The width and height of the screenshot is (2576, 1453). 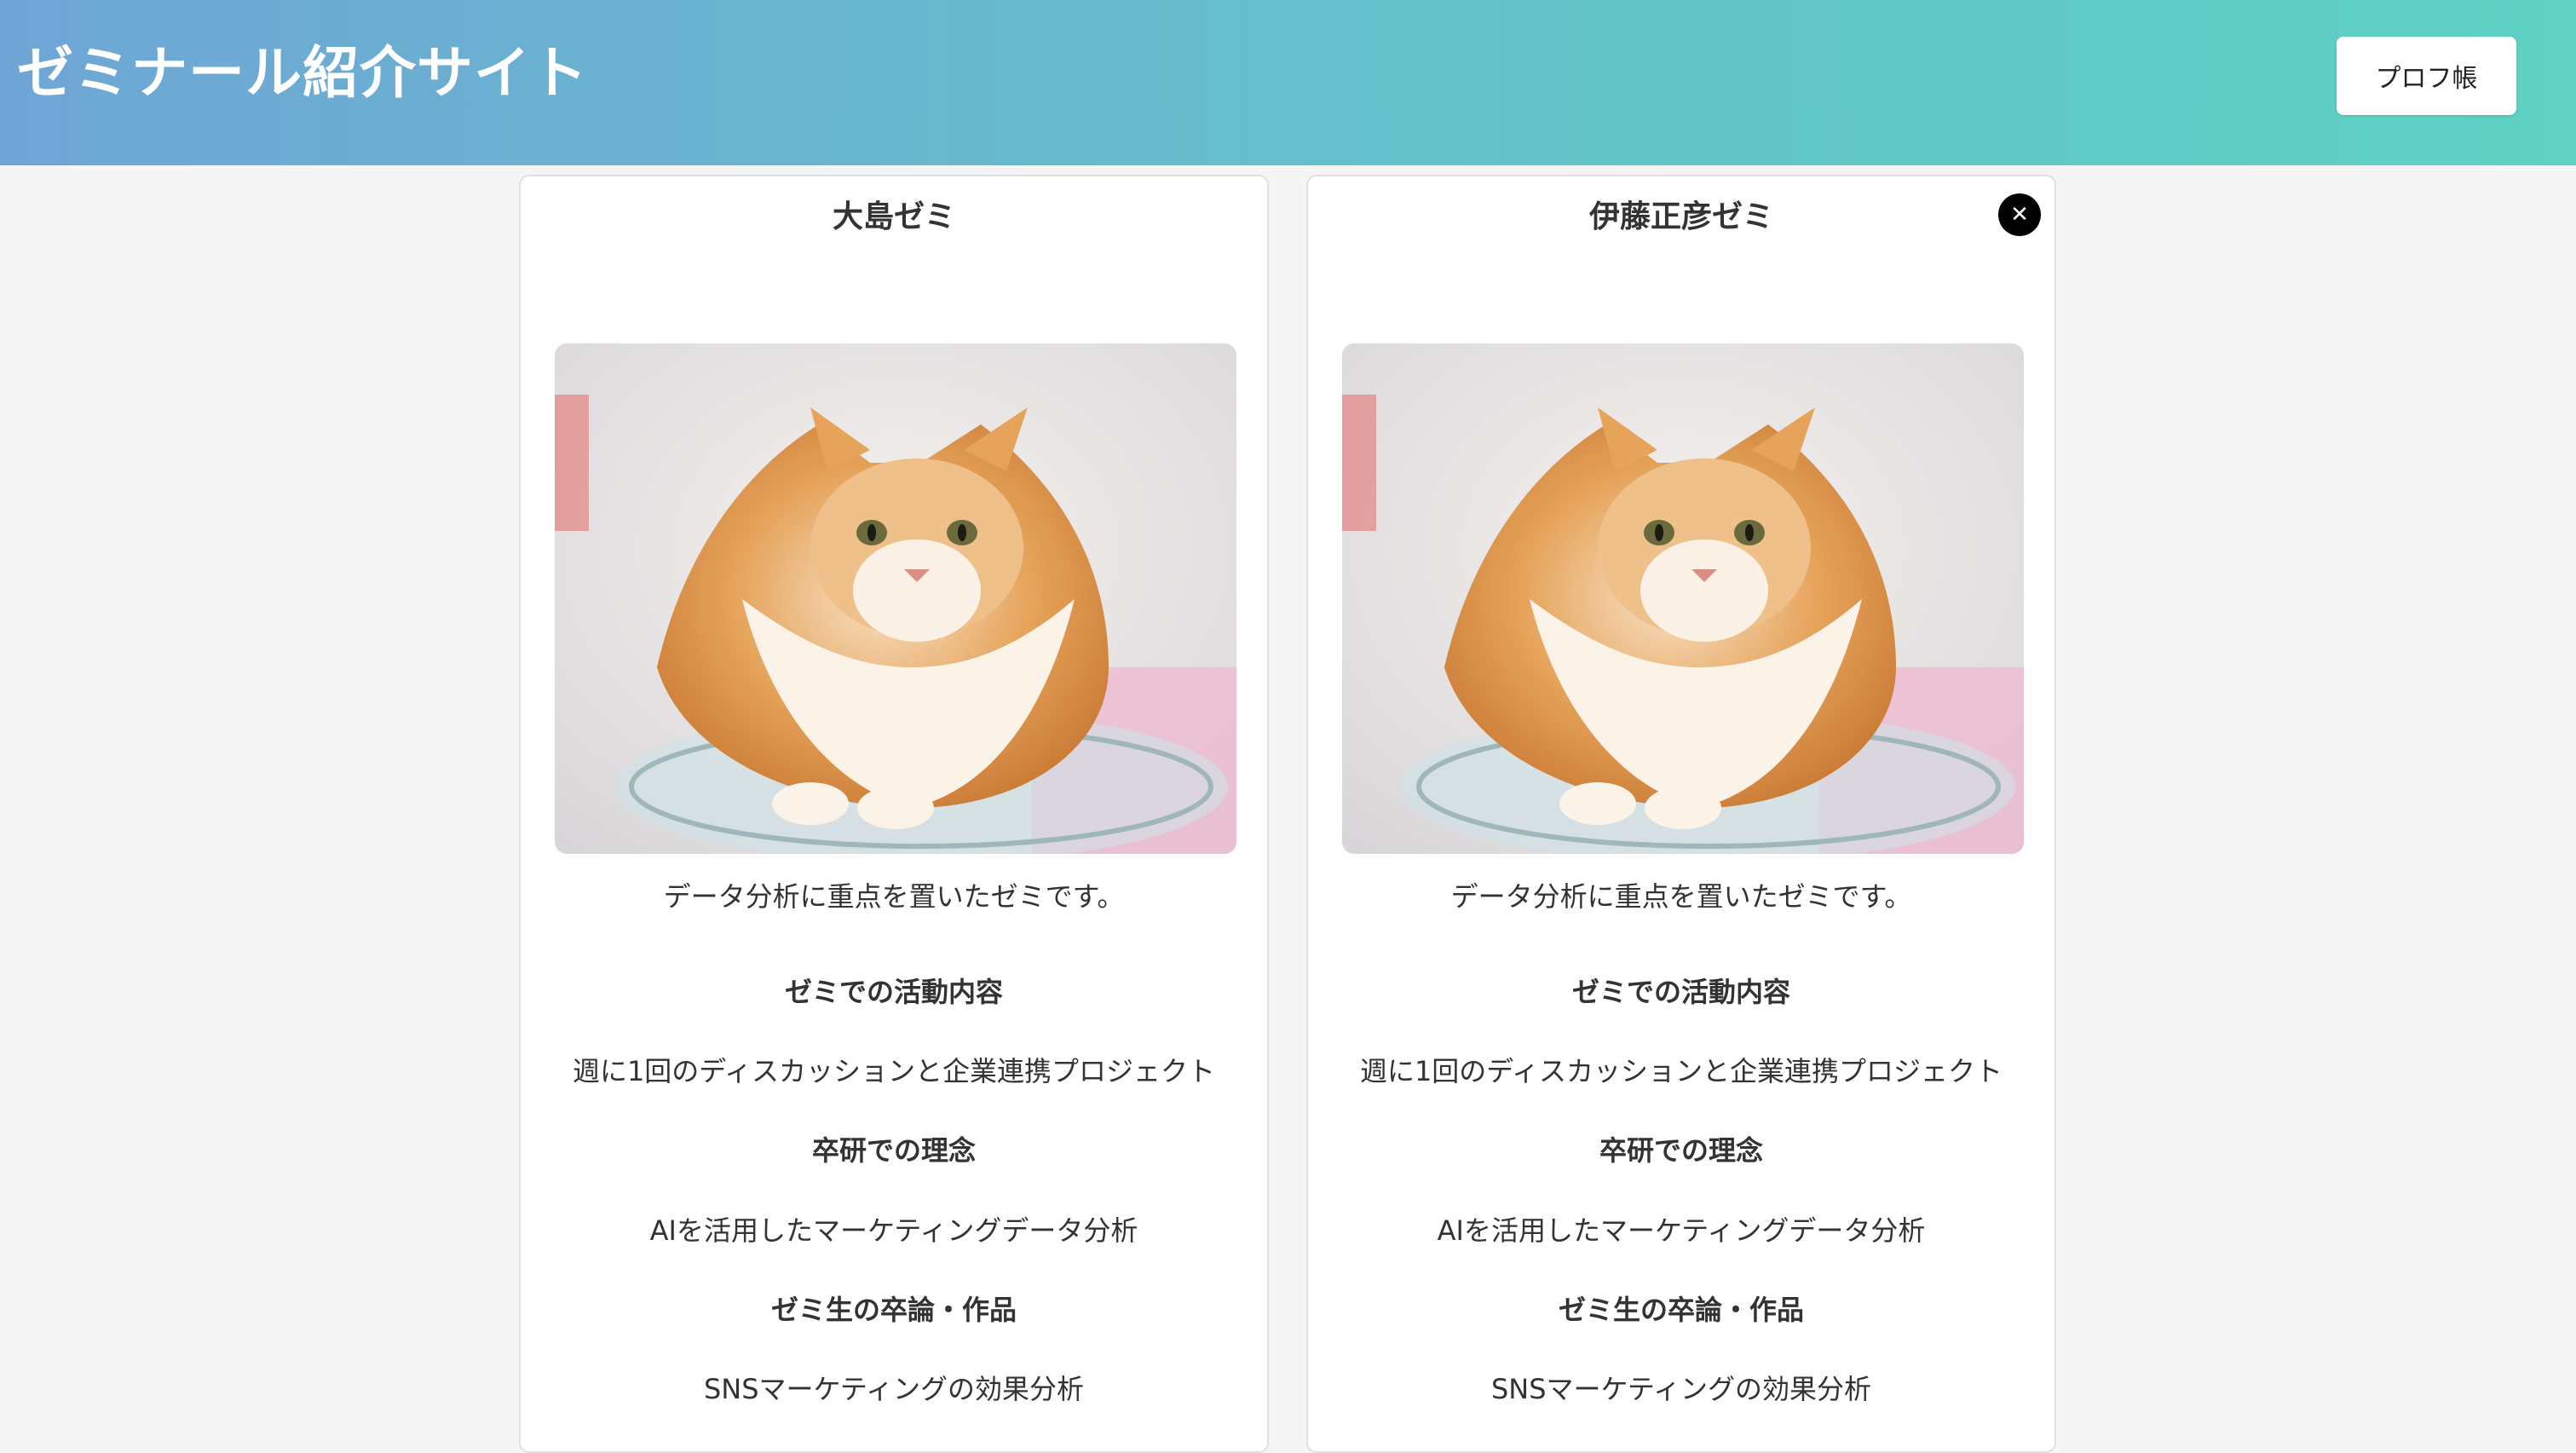 What do you see at coordinates (1680, 216) in the screenshot?
I see `seminar-name: 伊藤正彦ゼミ` at bounding box center [1680, 216].